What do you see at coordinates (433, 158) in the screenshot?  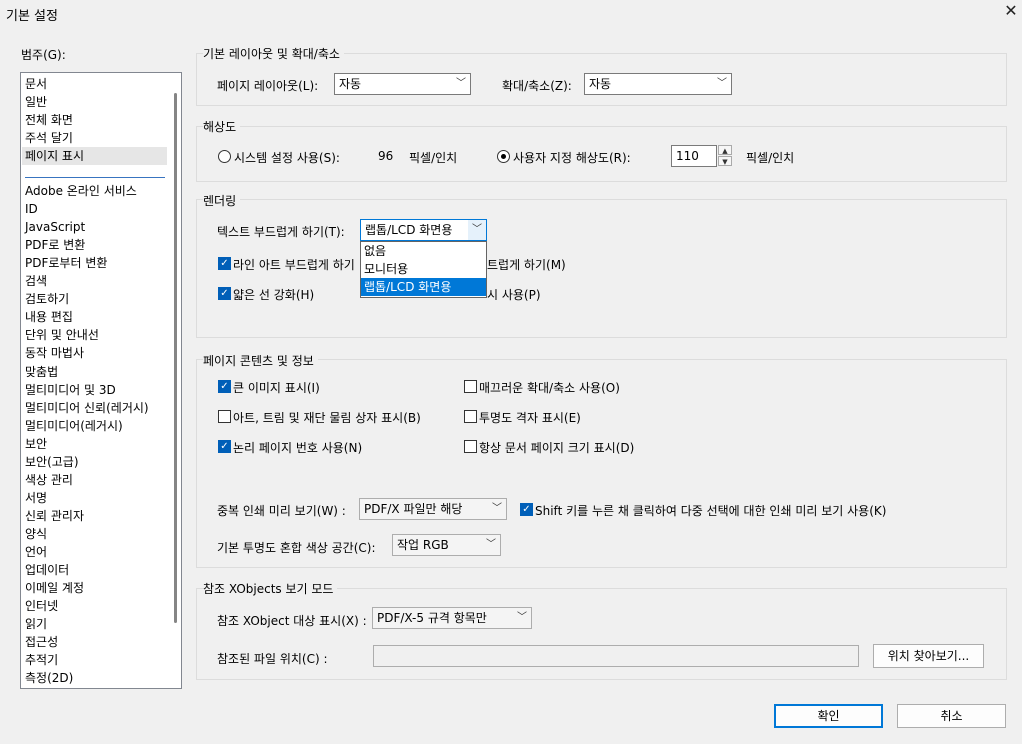 I see `system-resolution-unit: 픽셀/인치` at bounding box center [433, 158].